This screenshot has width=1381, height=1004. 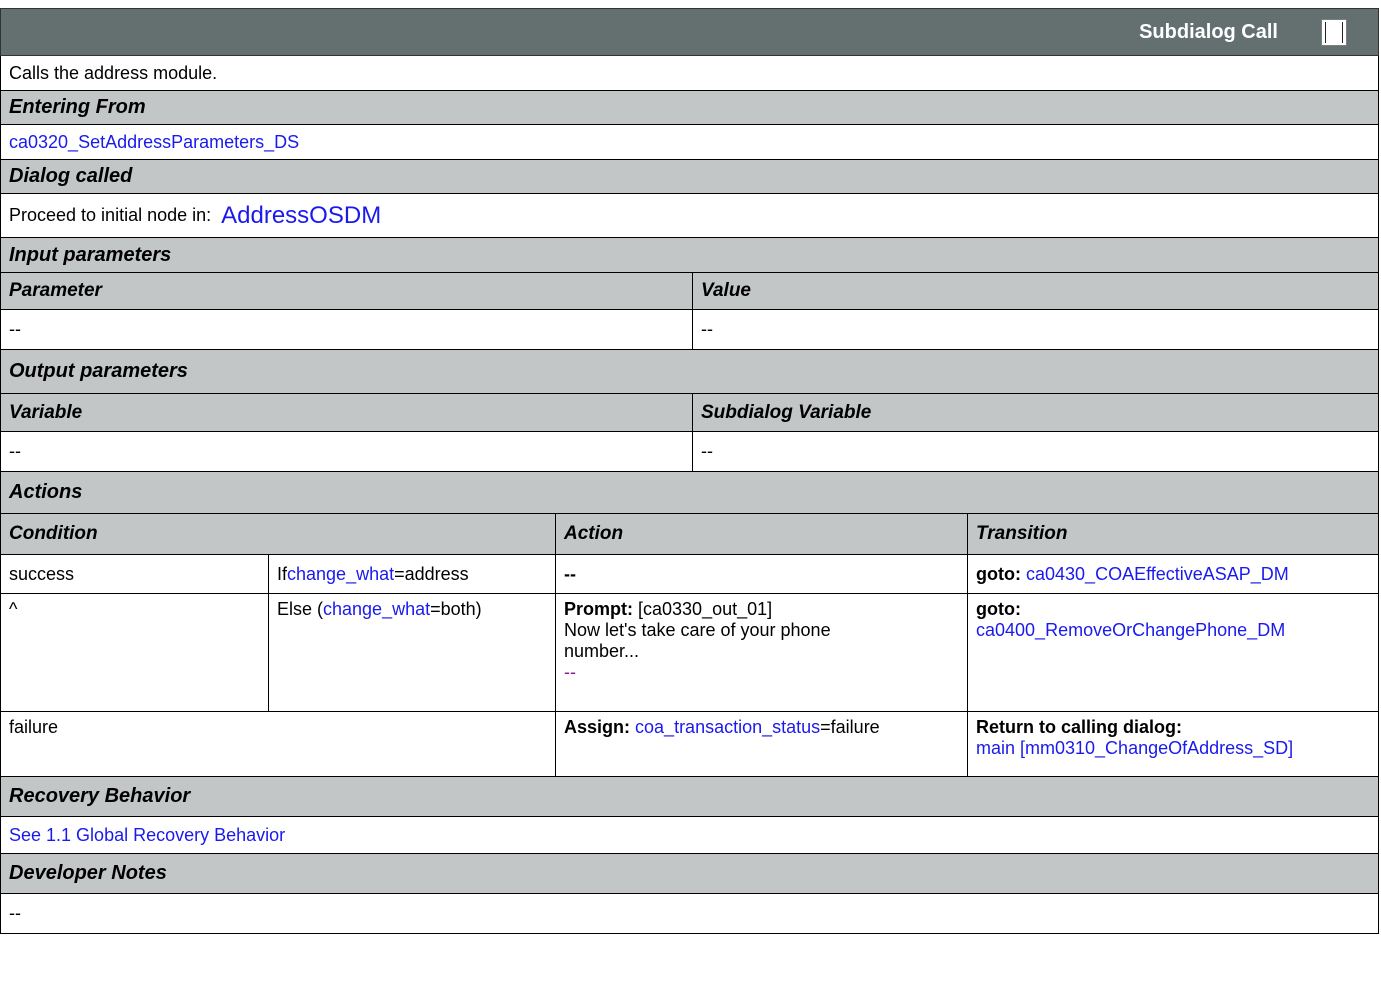 What do you see at coordinates (113, 72) in the screenshot?
I see `description-text: Calls the address module.` at bounding box center [113, 72].